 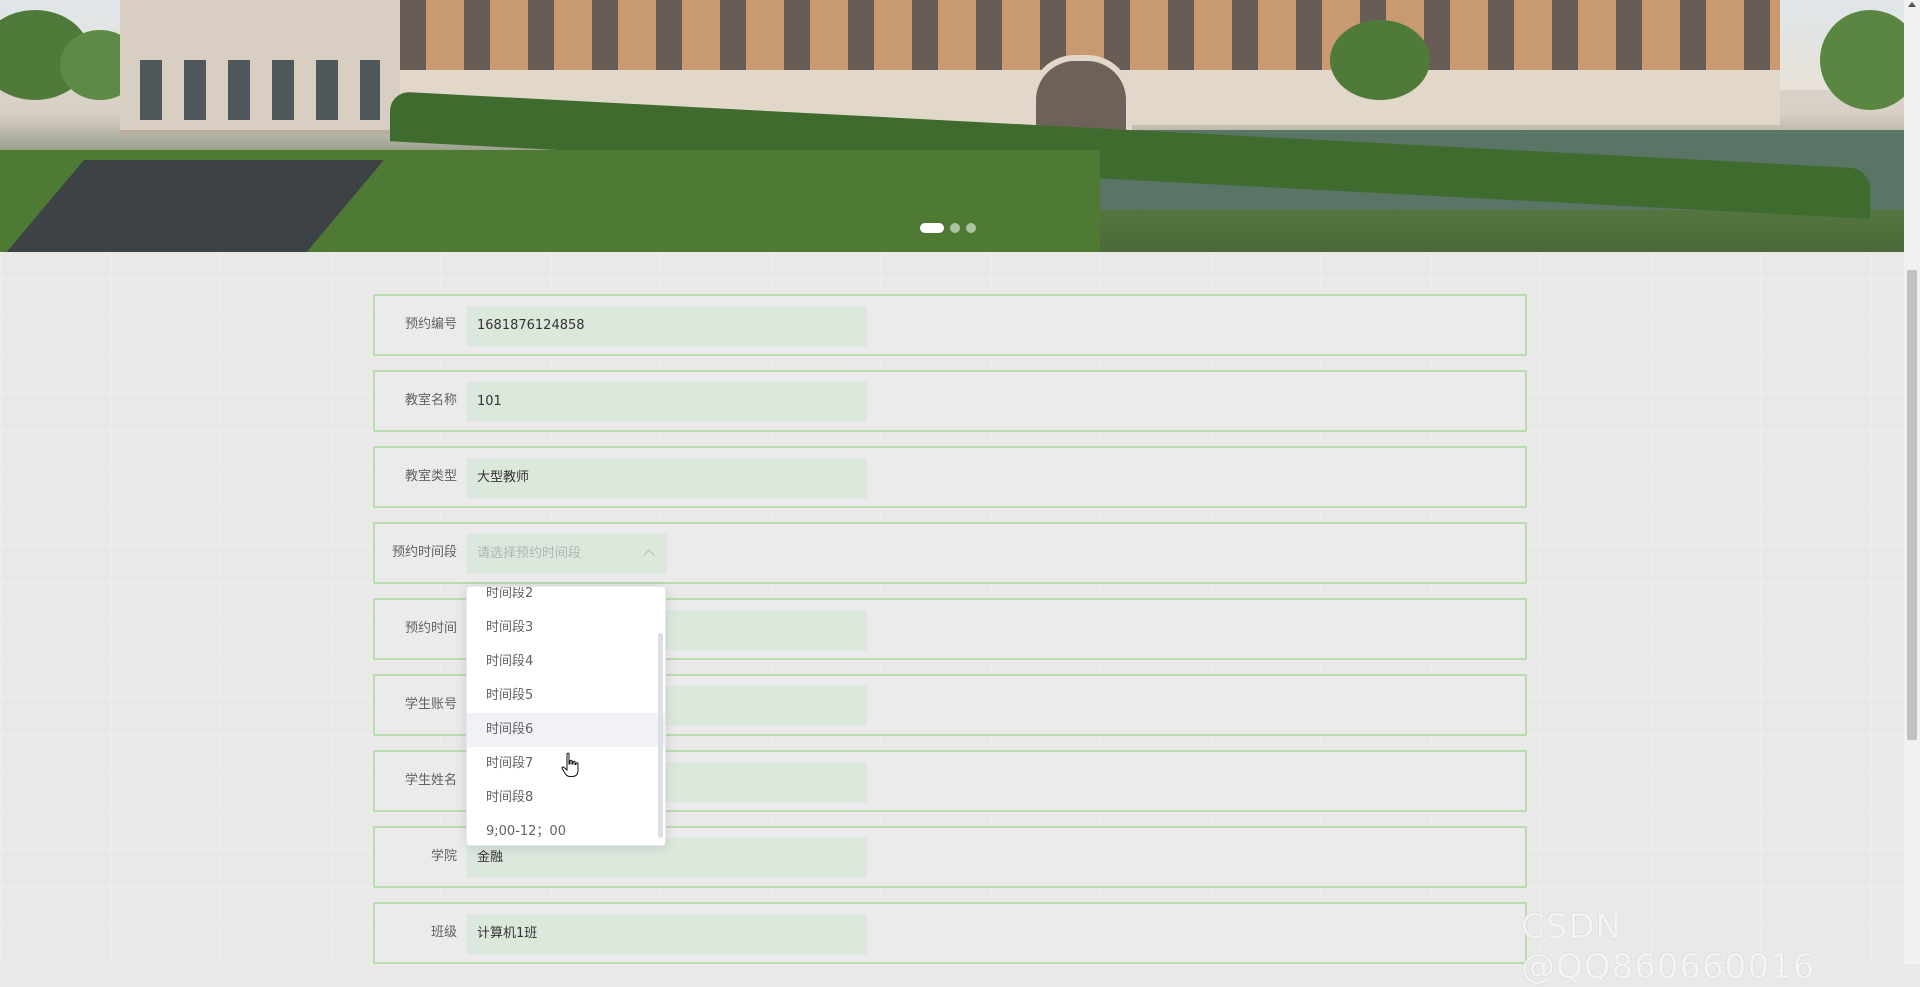 What do you see at coordinates (660, 735) in the screenshot?
I see `dropdown-scrollbar` at bounding box center [660, 735].